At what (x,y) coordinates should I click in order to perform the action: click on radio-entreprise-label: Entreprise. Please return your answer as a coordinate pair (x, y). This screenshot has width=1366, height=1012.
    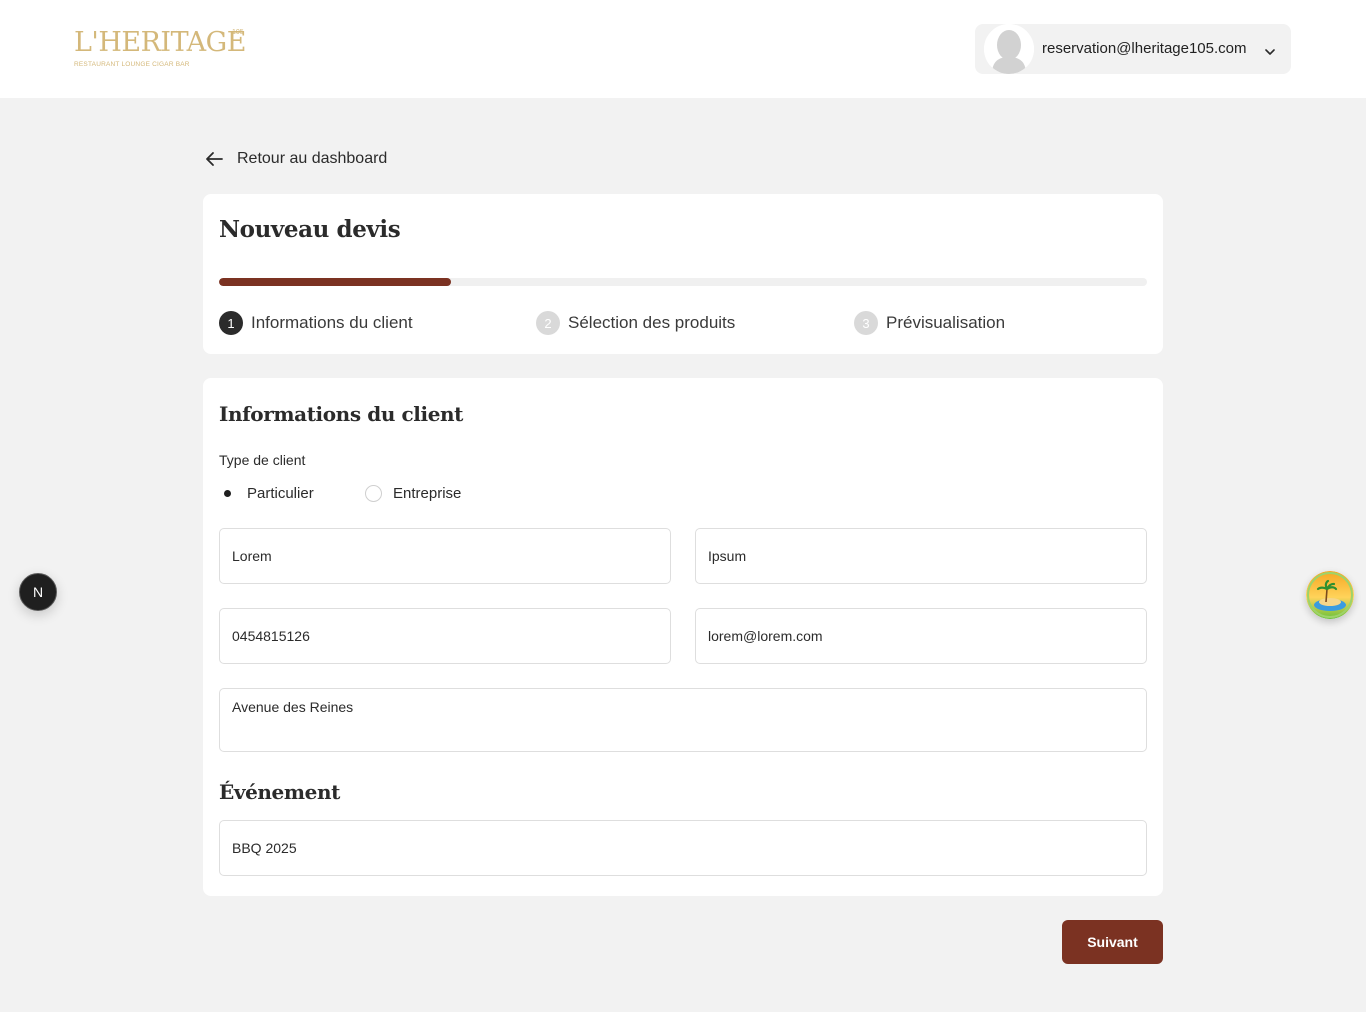
    Looking at the image, I should click on (427, 493).